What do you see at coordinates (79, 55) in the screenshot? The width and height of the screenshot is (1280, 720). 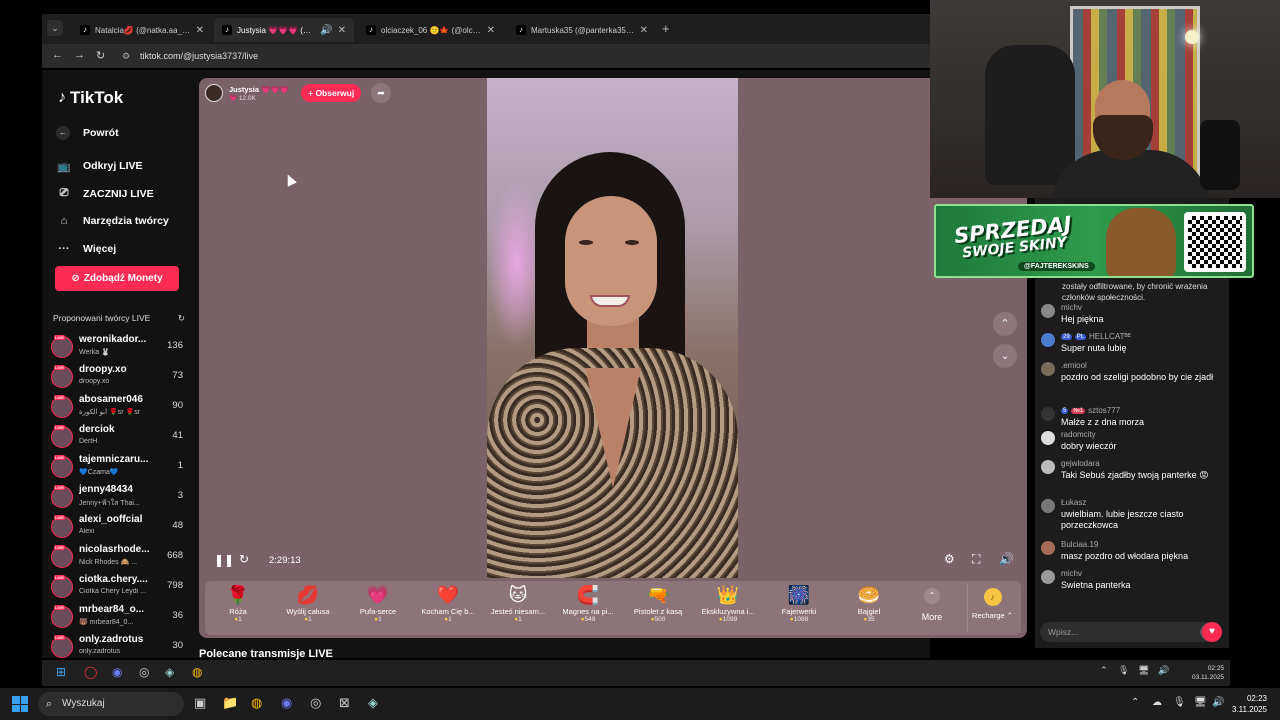 I see `forward-arrow-icon: →` at bounding box center [79, 55].